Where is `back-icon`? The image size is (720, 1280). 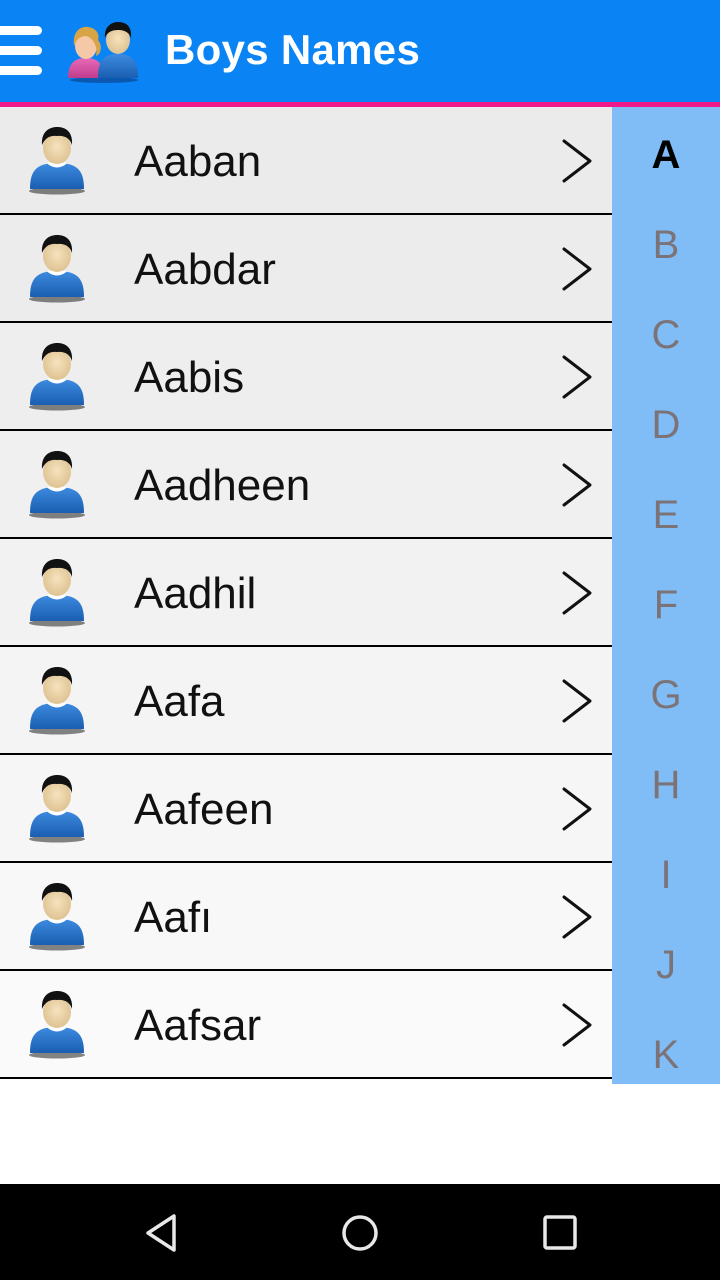 back-icon is located at coordinates (161, 1233).